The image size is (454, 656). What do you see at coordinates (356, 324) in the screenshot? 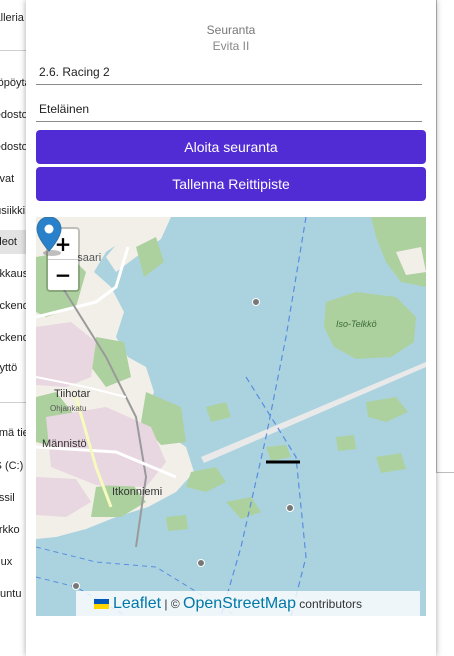
I see `map-label-iso-telkko: Iso-Telkkö` at bounding box center [356, 324].